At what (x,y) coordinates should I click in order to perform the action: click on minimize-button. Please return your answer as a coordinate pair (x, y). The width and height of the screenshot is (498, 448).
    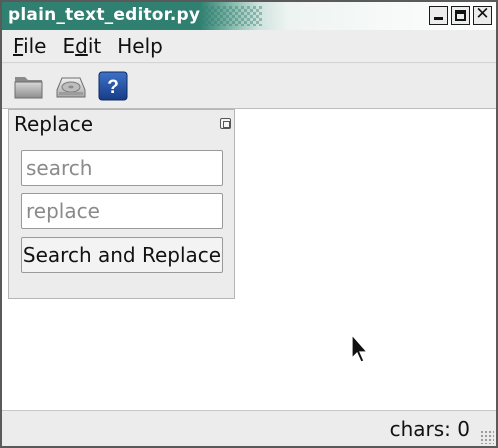
    Looking at the image, I should click on (438, 15).